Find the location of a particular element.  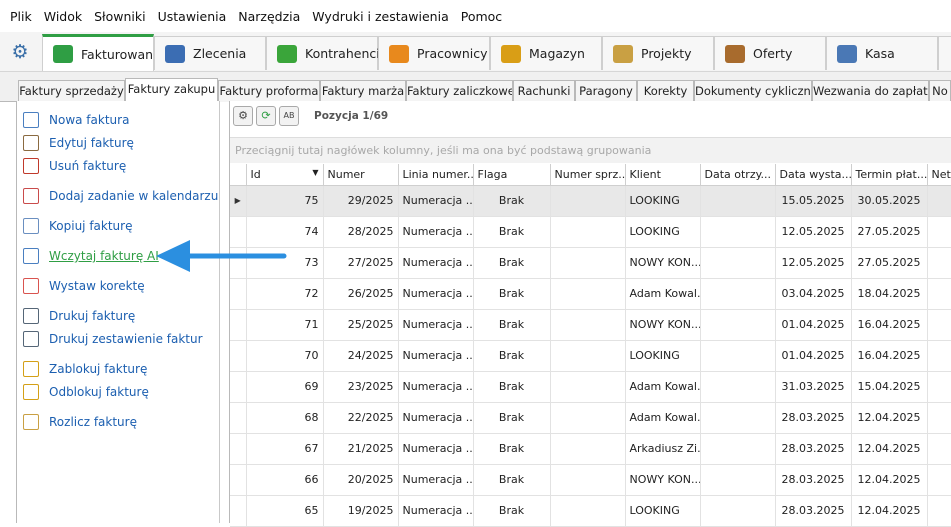

subtab-faktury-zakupu: Faktury zakupu is located at coordinates (171, 90).